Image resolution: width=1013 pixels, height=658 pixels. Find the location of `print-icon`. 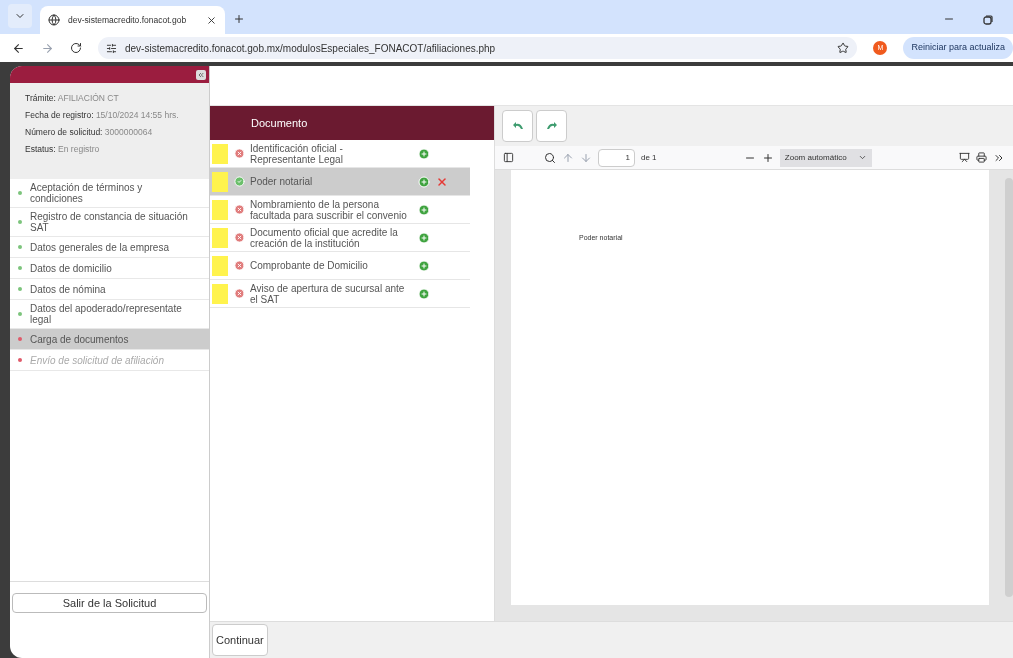

print-icon is located at coordinates (981, 157).